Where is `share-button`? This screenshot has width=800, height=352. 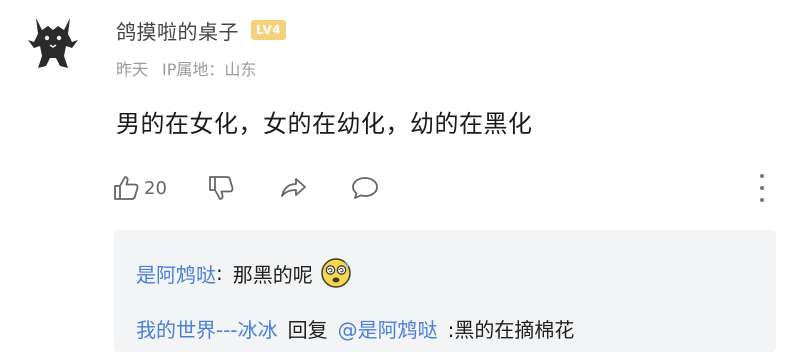
share-button is located at coordinates (293, 188).